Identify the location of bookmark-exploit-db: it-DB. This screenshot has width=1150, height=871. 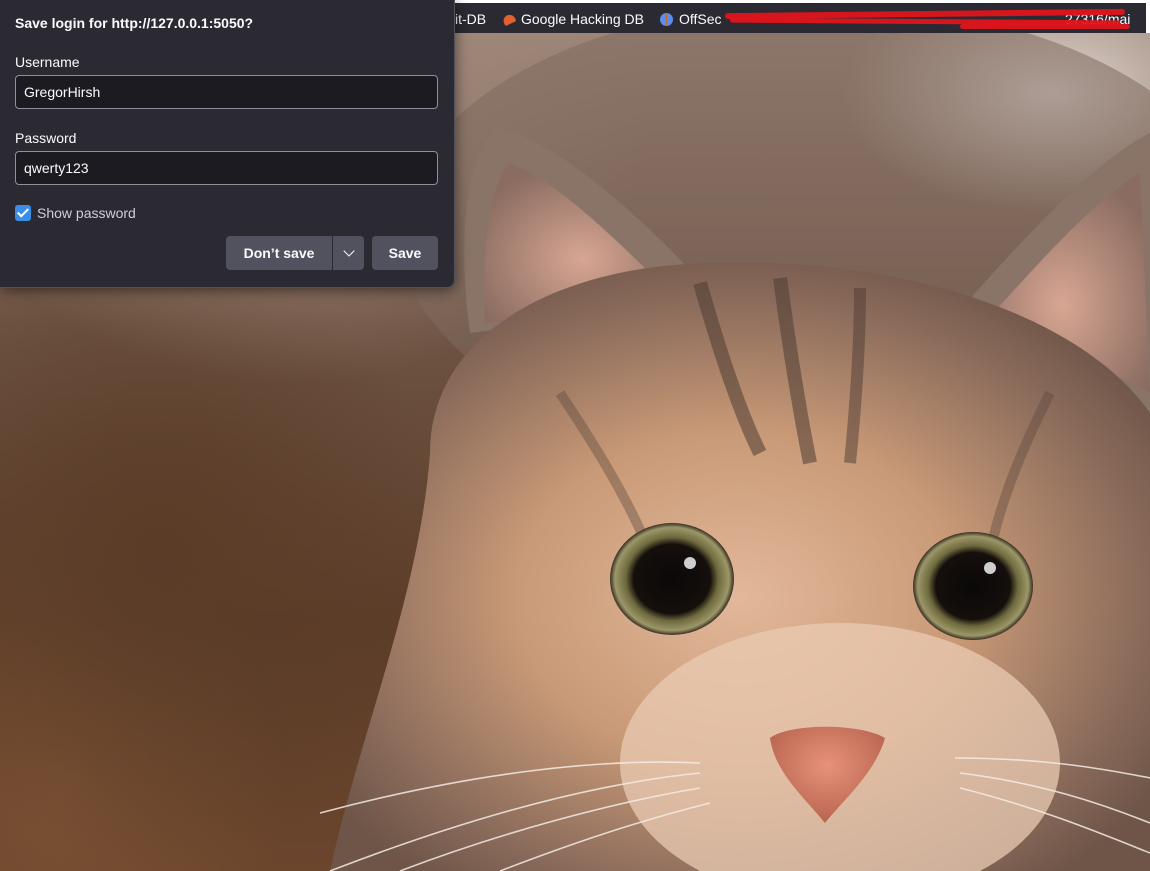
(470, 19).